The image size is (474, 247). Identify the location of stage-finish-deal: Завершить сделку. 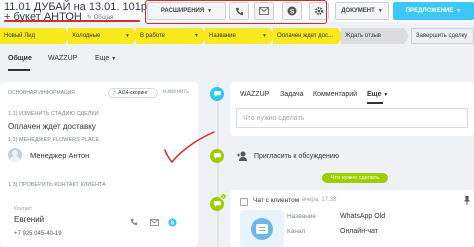
(442, 36).